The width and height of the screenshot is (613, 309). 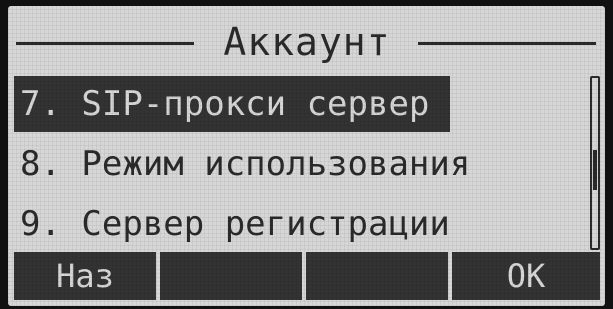 I want to click on softkey-back: Наз, so click(x=85, y=276).